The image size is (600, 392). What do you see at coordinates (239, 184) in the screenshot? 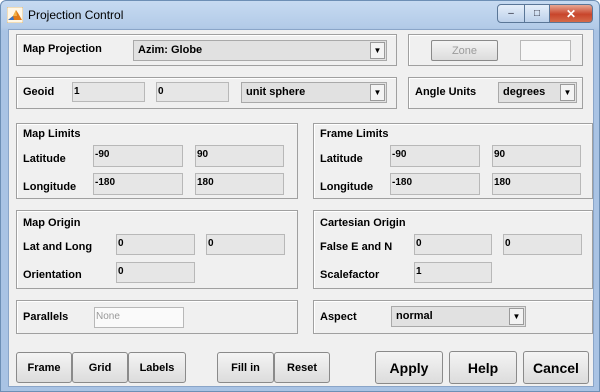
I see `map-lon-max-field: 180` at bounding box center [239, 184].